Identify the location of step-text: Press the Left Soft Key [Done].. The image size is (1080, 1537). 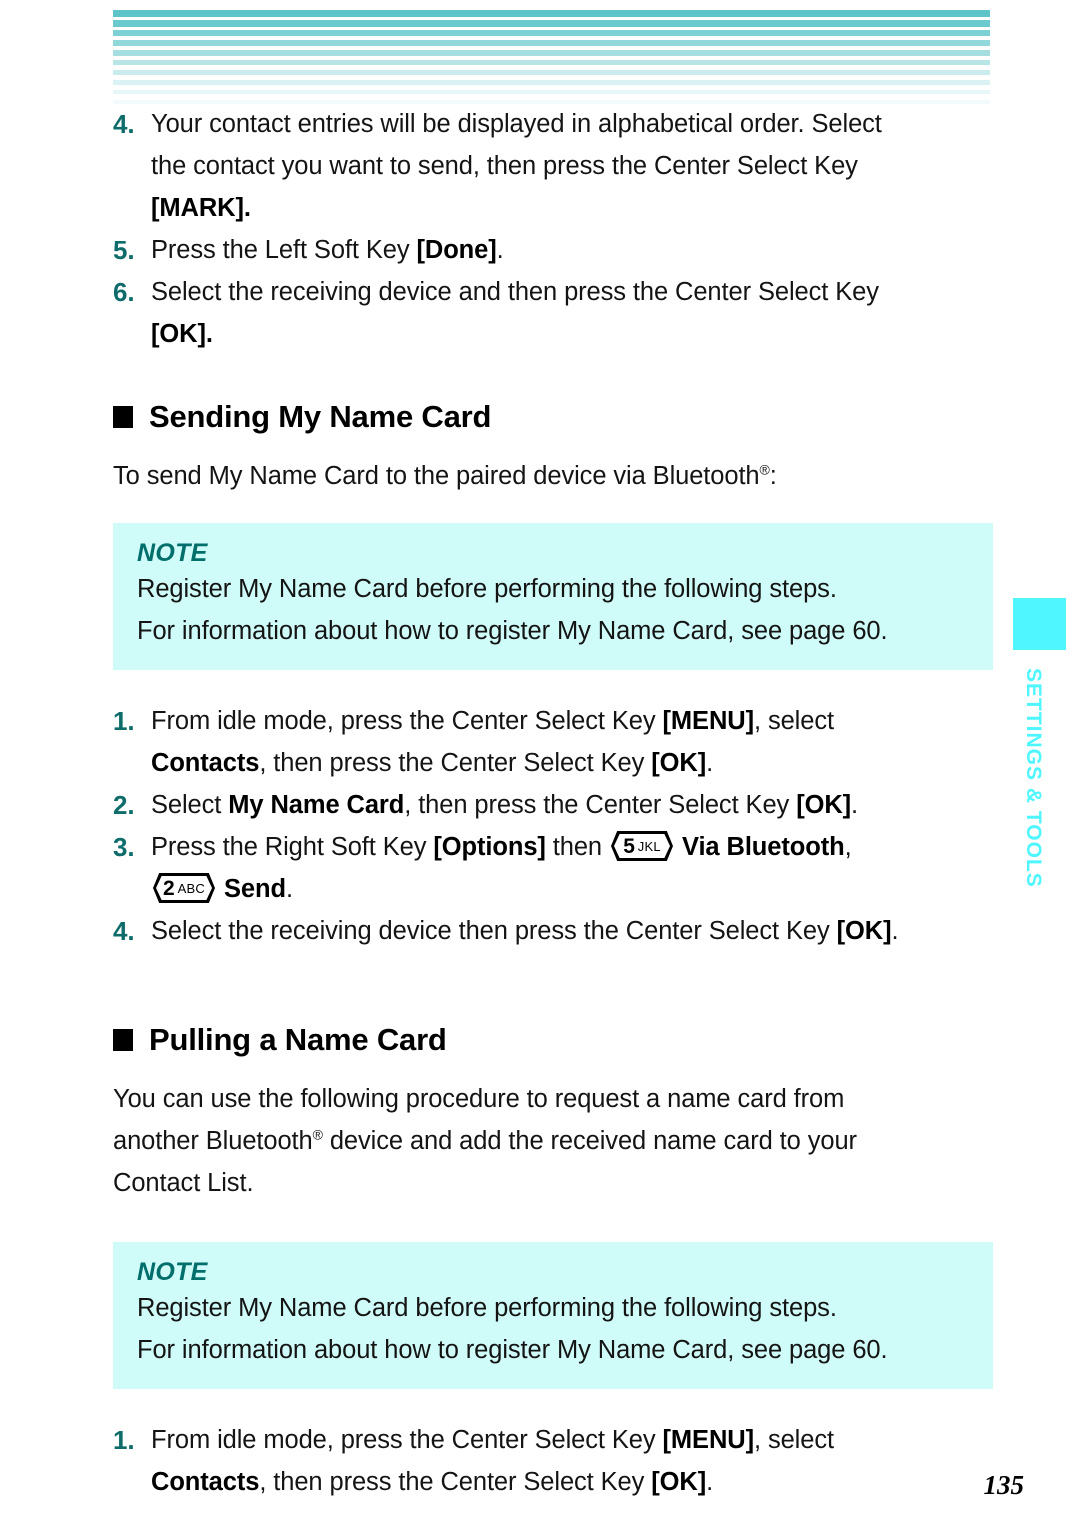
(327, 250).